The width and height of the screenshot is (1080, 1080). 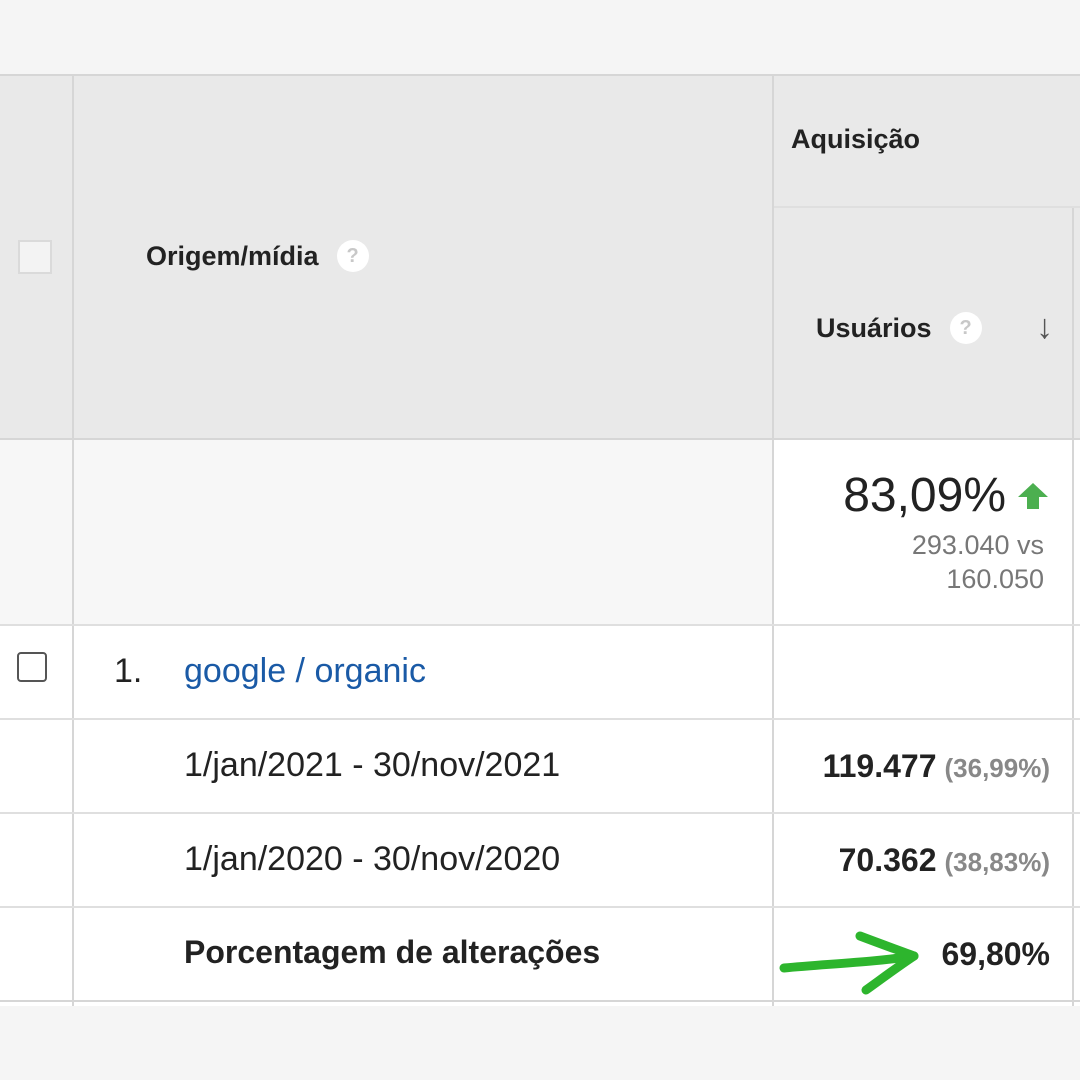 I want to click on metric-value-previous: 70.362 (38,83%), so click(x=944, y=860).